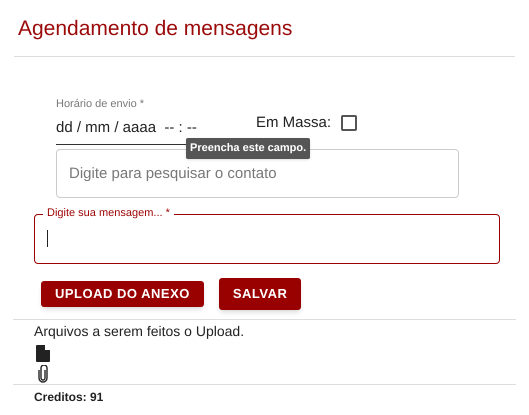 This screenshot has height=415, width=529. I want to click on bulk-label: Em Massa:, so click(294, 123).